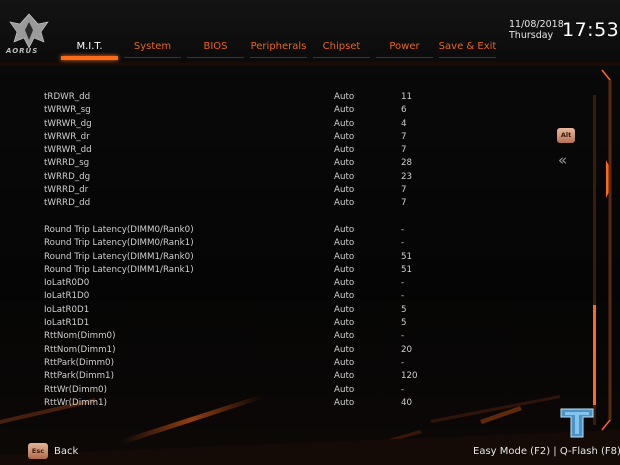 This screenshot has height=465, width=620. I want to click on setting-row: Round Trip Latency(DIMM0/Rank0) Auto -, so click(284, 230).